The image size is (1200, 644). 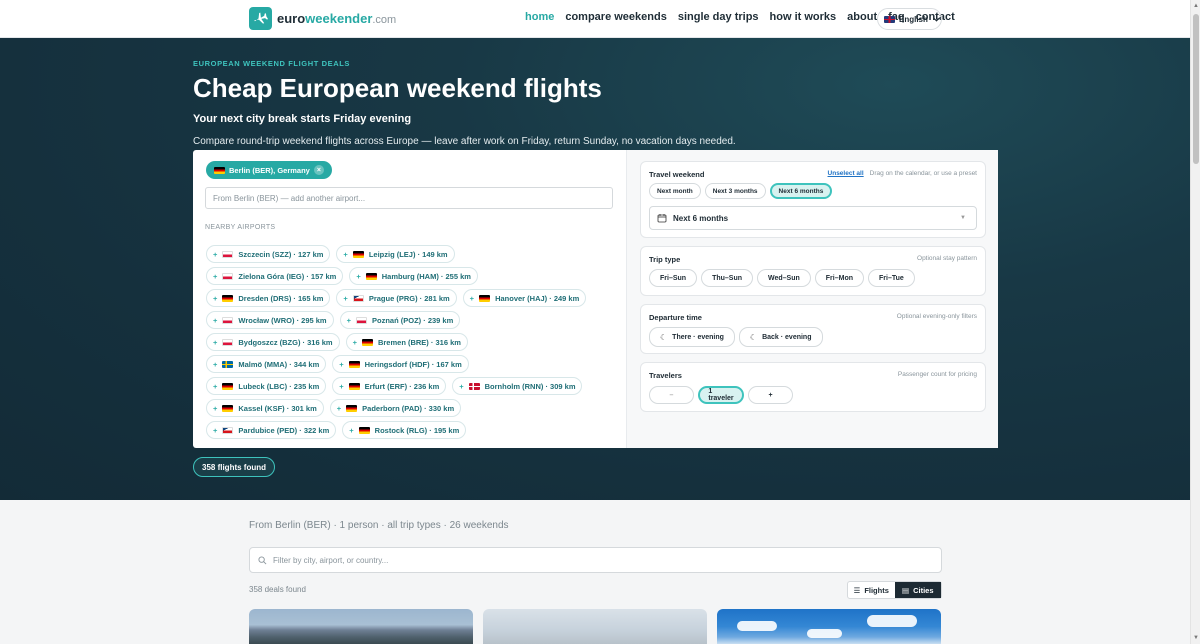 What do you see at coordinates (780, 337) in the screenshot?
I see `back-evening-toggle: ☾ Back · evening` at bounding box center [780, 337].